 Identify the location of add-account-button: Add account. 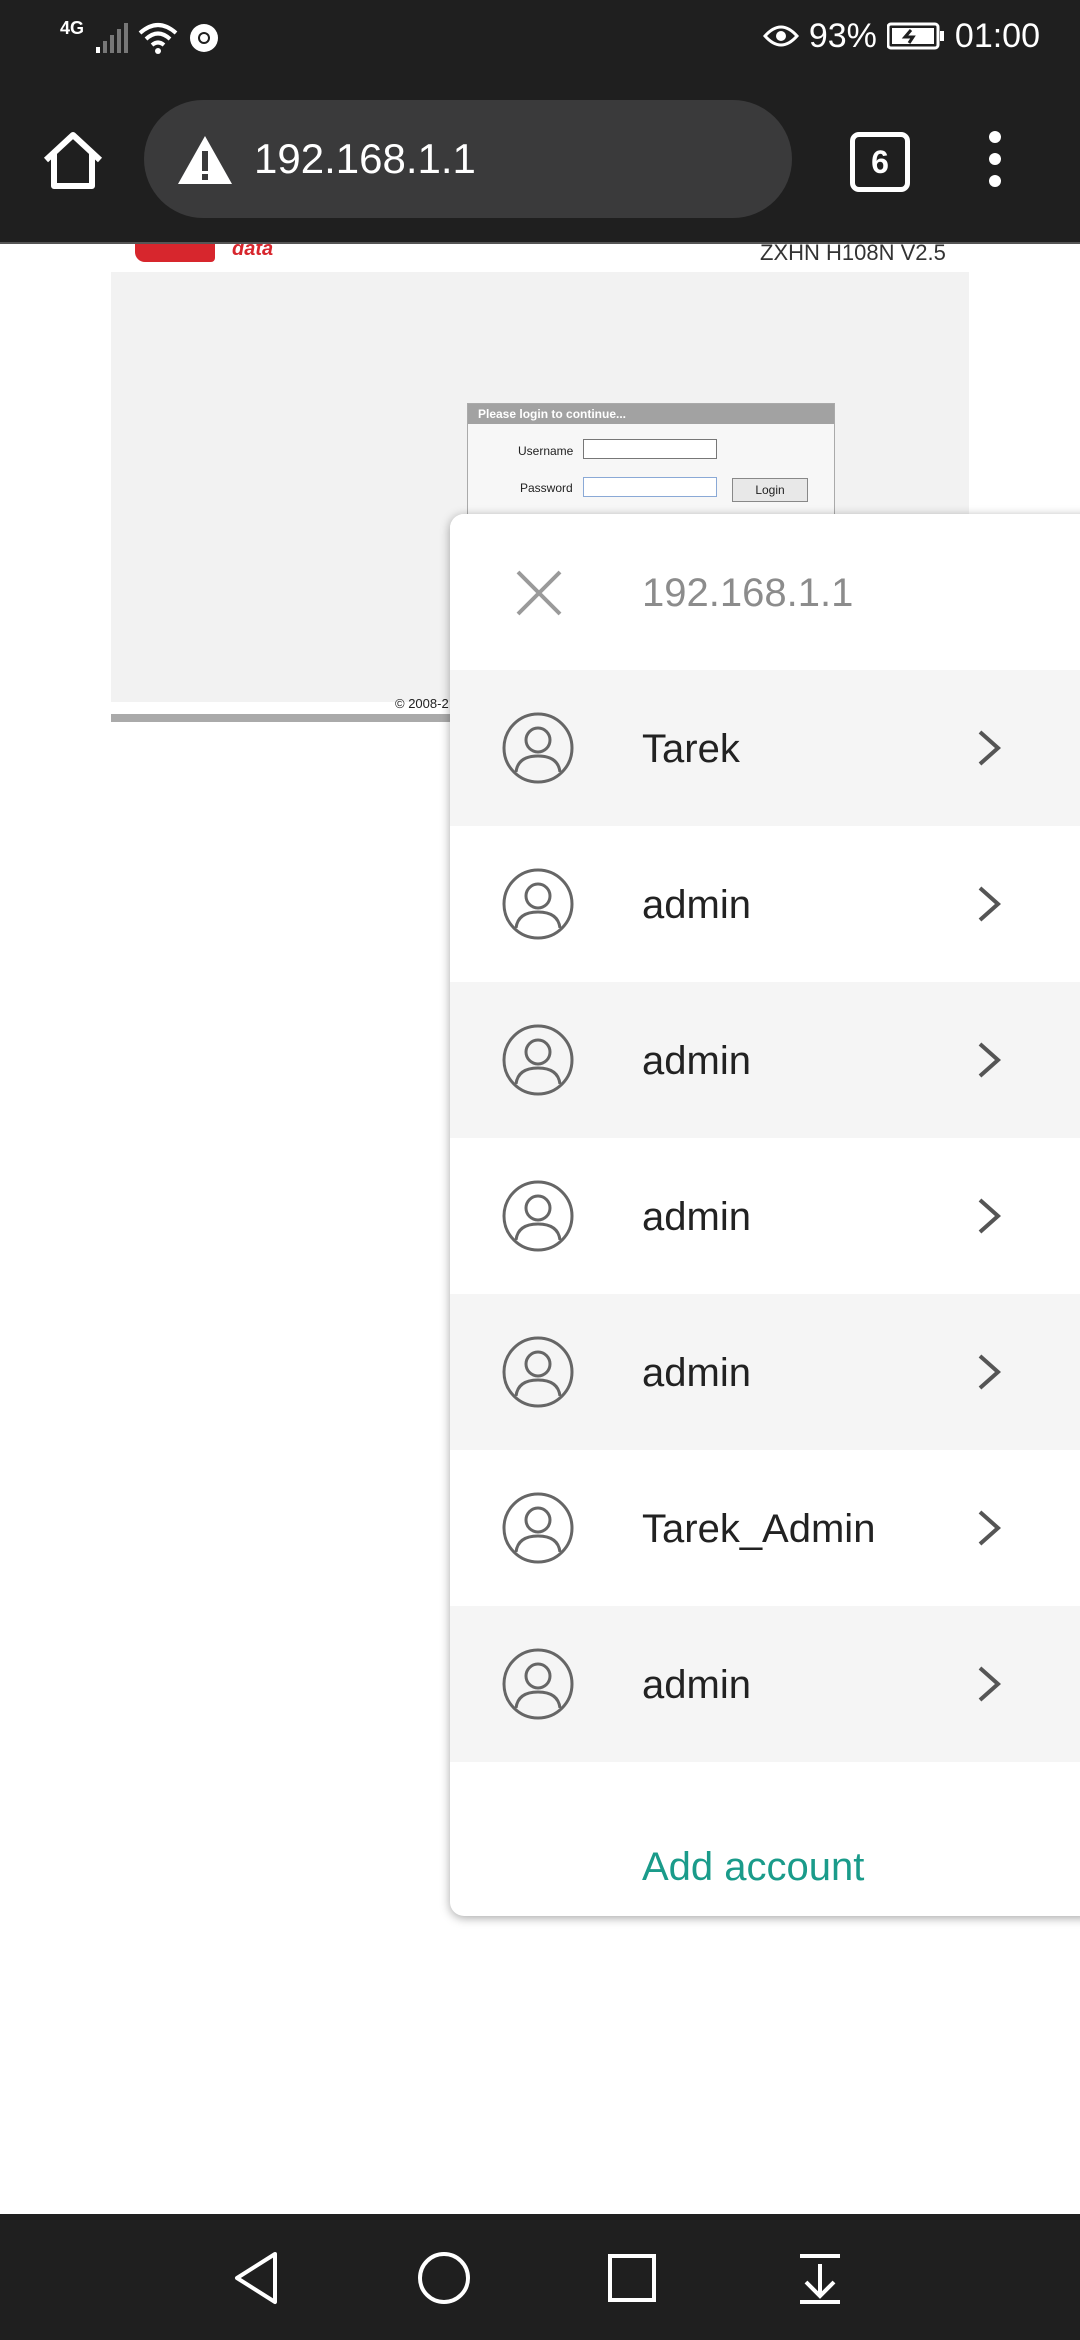
(753, 1867).